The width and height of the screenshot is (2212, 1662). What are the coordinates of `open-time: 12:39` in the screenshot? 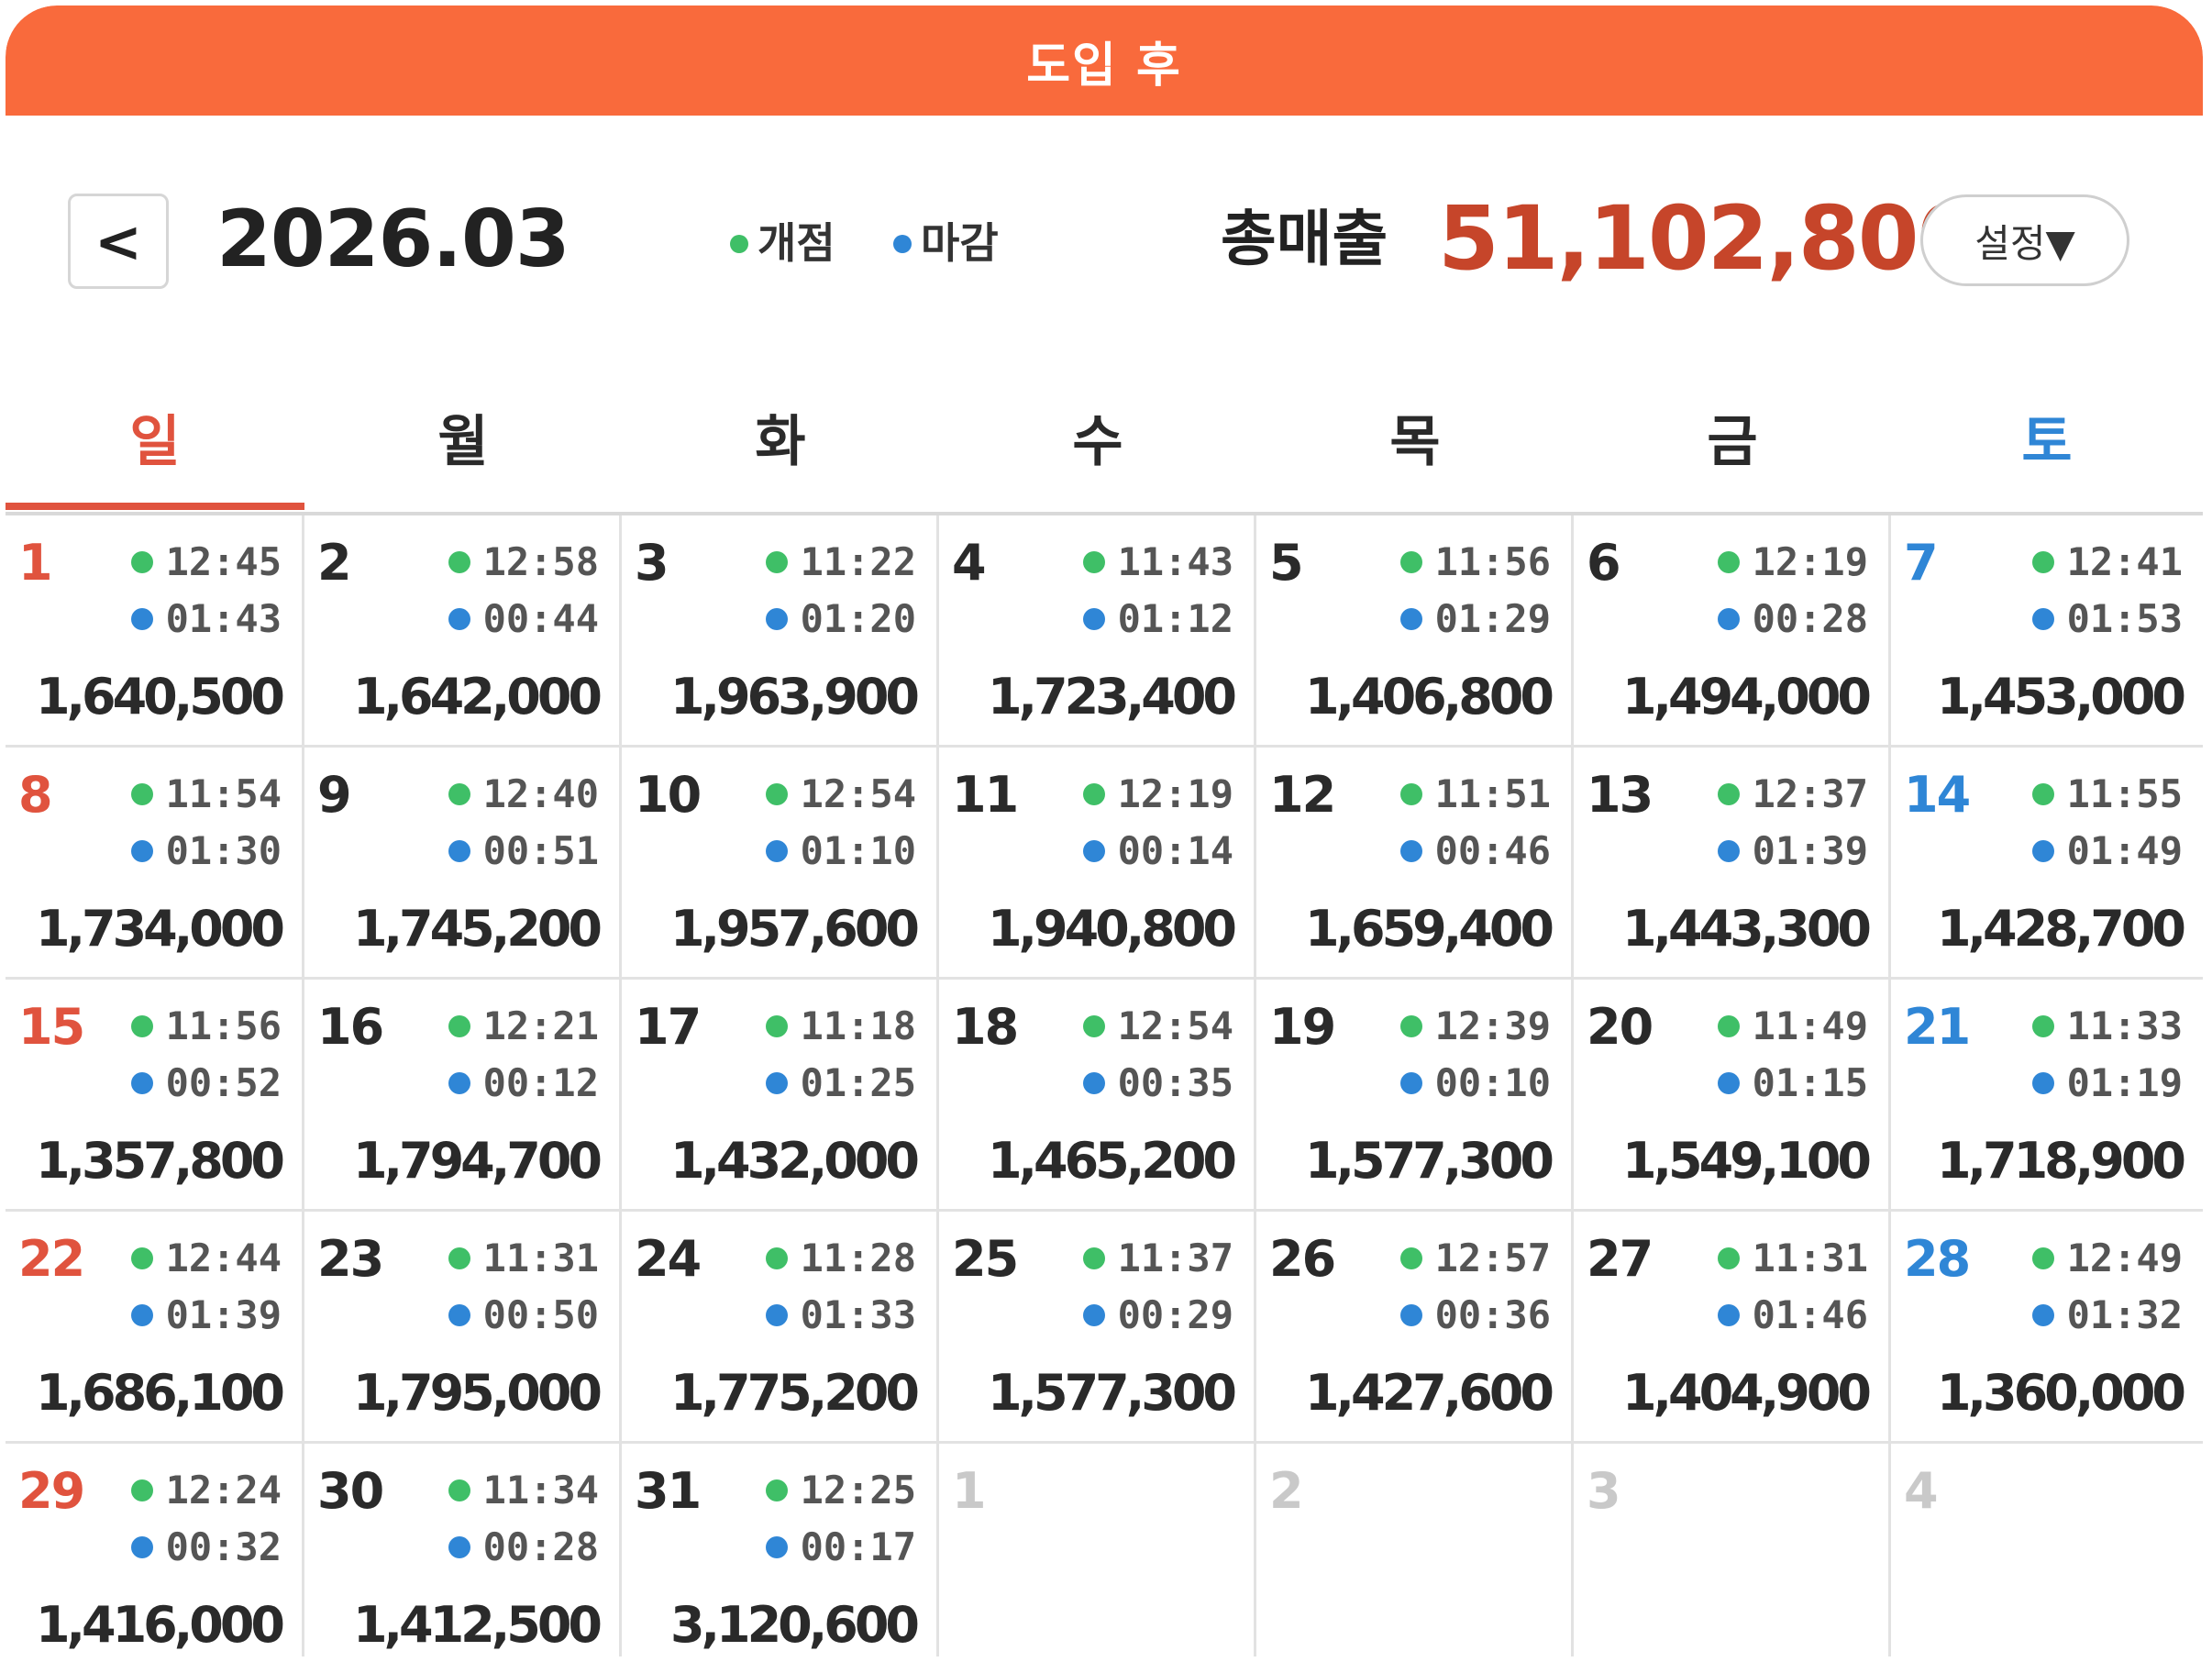 It's located at (1475, 1025).